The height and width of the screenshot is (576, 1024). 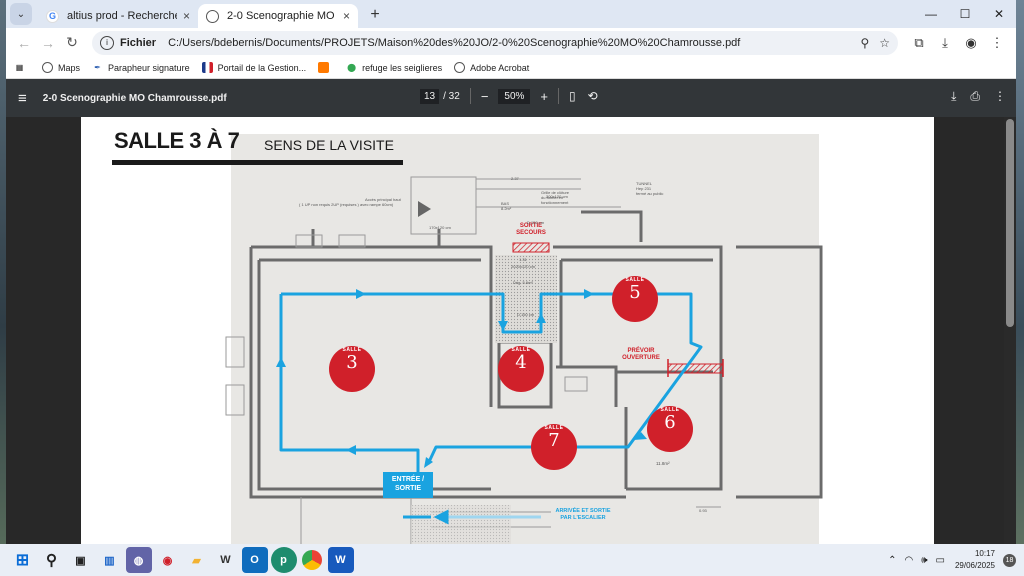 What do you see at coordinates (257, 162) in the screenshot?
I see `title-underline` at bounding box center [257, 162].